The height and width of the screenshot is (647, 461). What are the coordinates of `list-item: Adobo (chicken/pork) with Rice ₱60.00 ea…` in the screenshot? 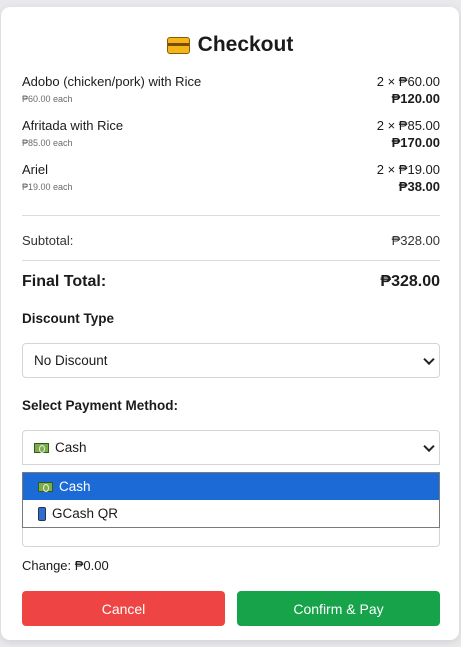 It's located at (231, 94).